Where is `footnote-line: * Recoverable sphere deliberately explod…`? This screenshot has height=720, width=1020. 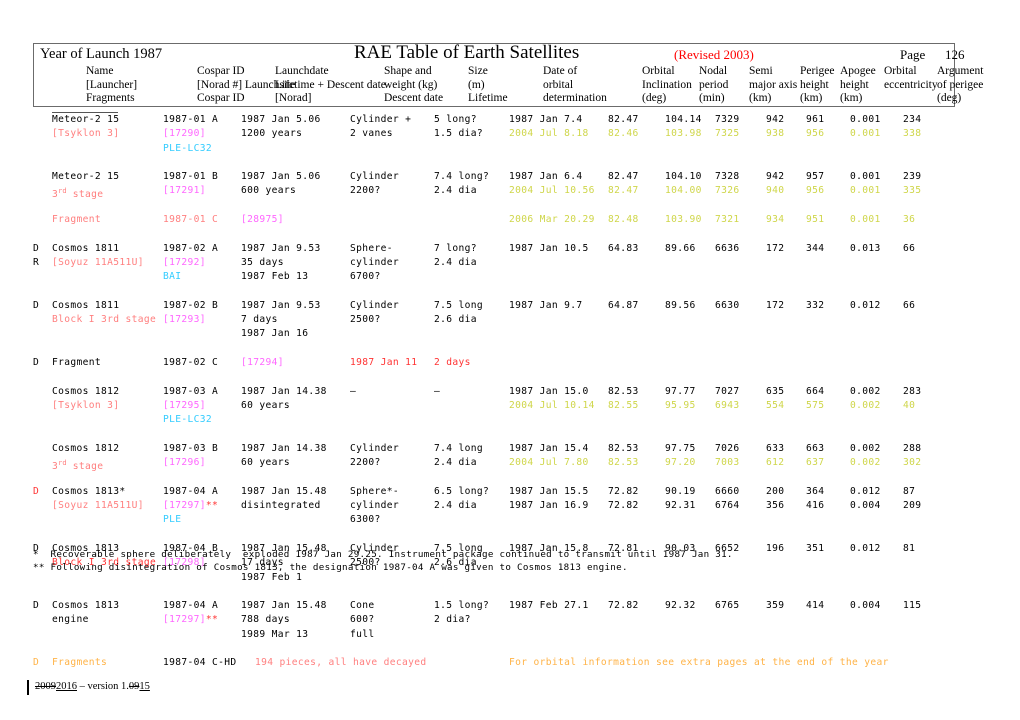 footnote-line: * Recoverable sphere deliberately explod… is located at coordinates (383, 554).